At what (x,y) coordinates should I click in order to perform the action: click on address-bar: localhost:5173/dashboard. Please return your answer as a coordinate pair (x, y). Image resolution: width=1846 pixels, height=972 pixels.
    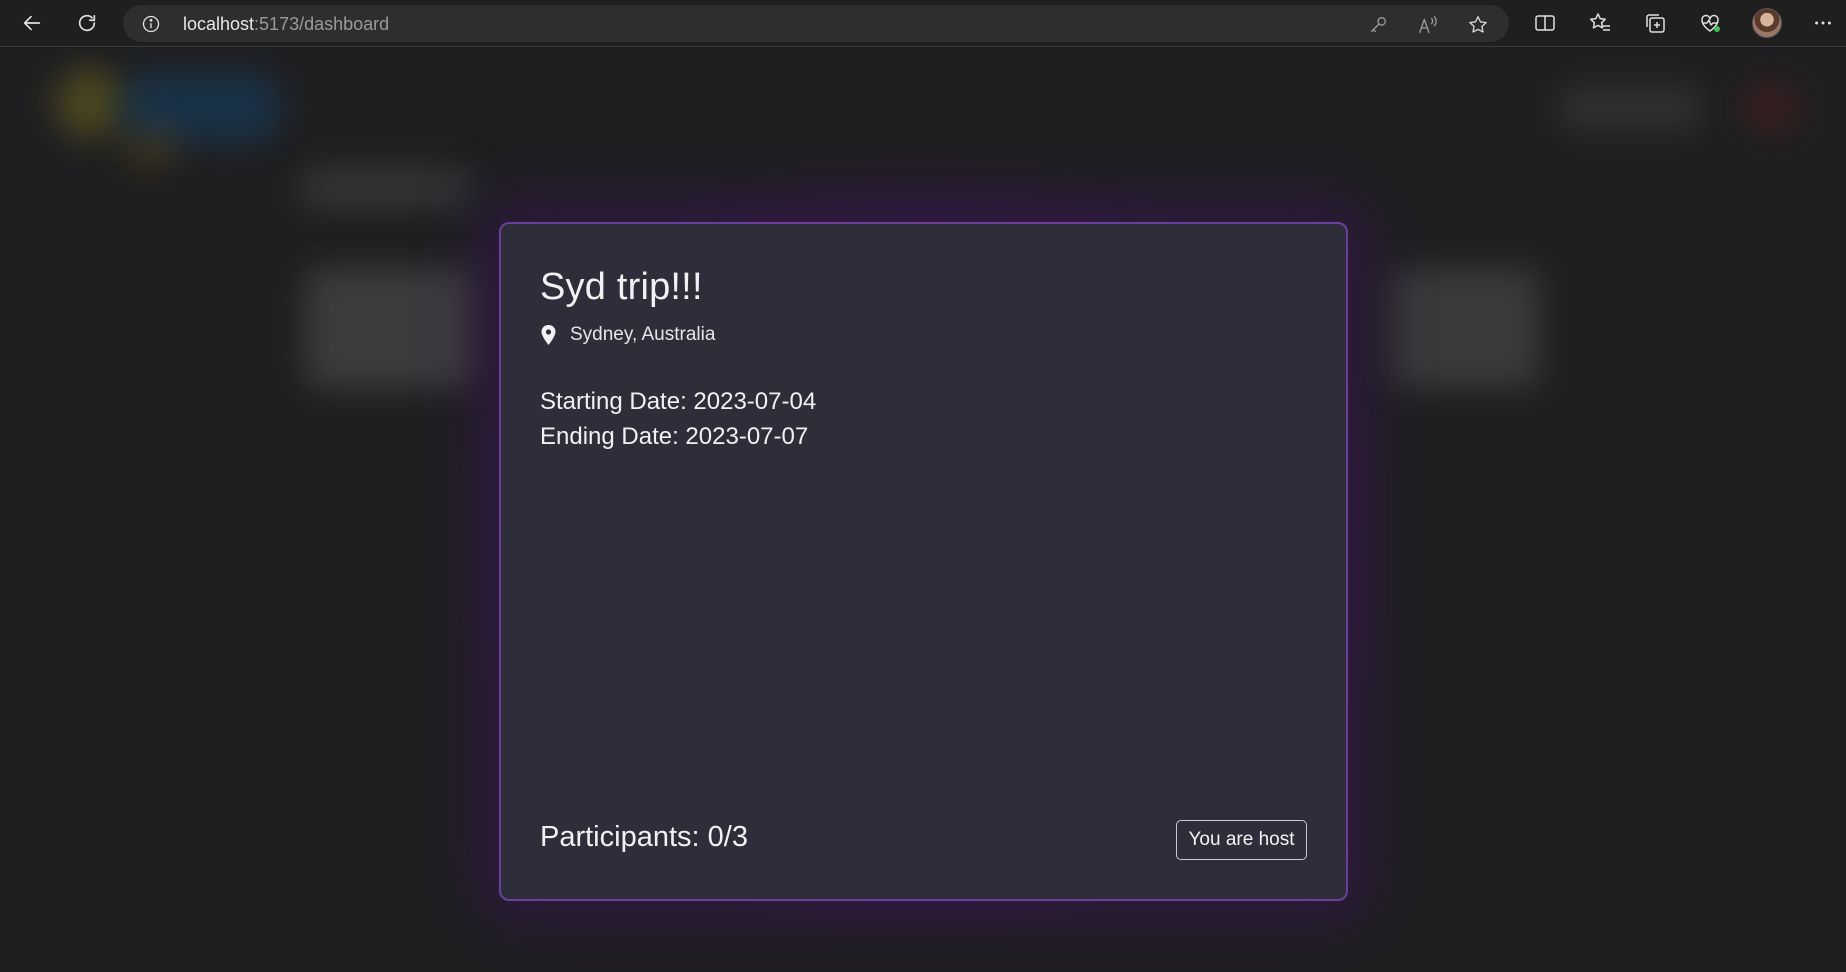
    Looking at the image, I should click on (816, 23).